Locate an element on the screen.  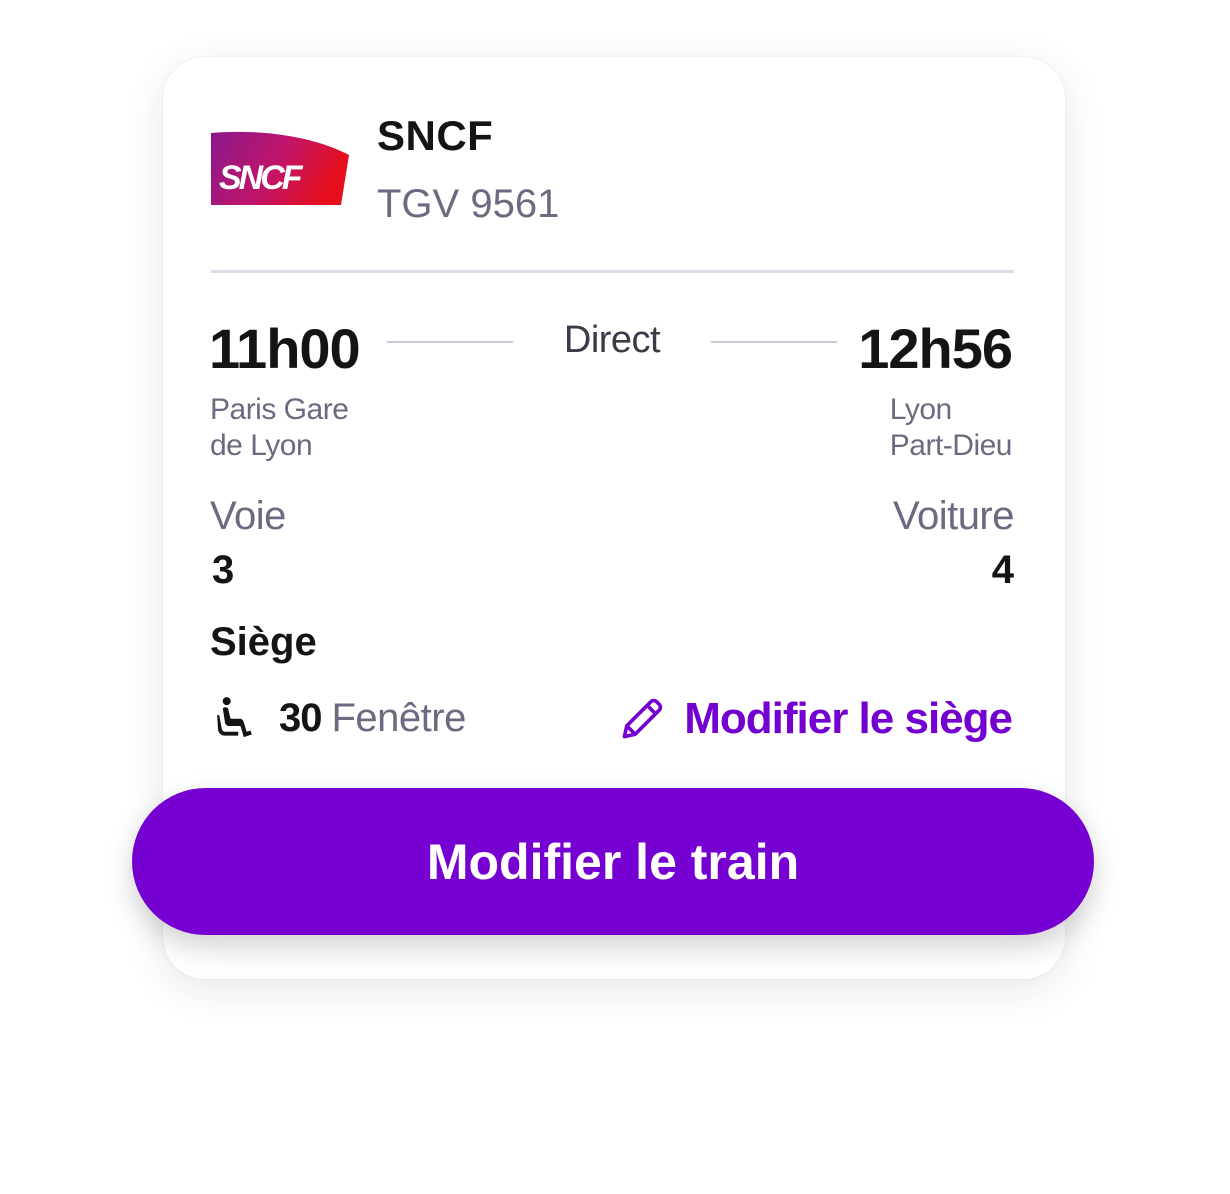
arrival-time: 12h56 is located at coordinates (935, 348).